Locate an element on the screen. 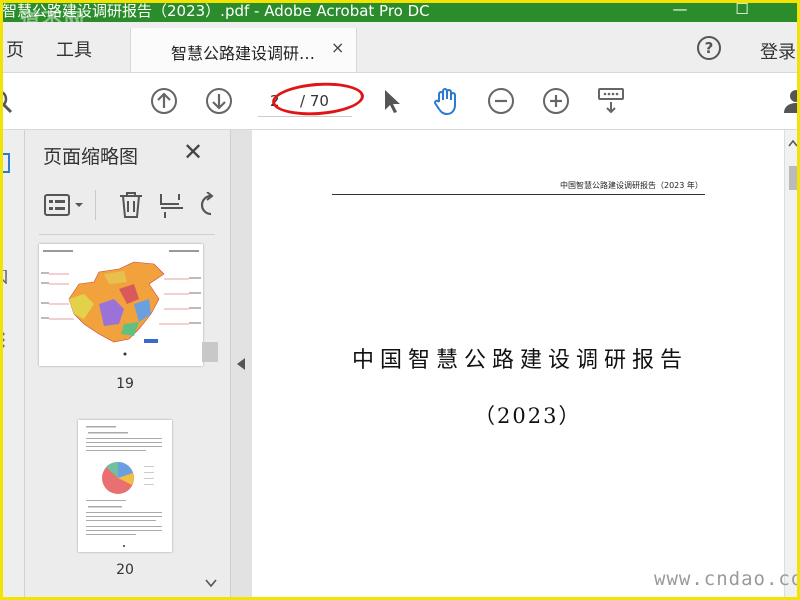  document-title: 中国智慧公路建设调研报告 is located at coordinates (520, 360).